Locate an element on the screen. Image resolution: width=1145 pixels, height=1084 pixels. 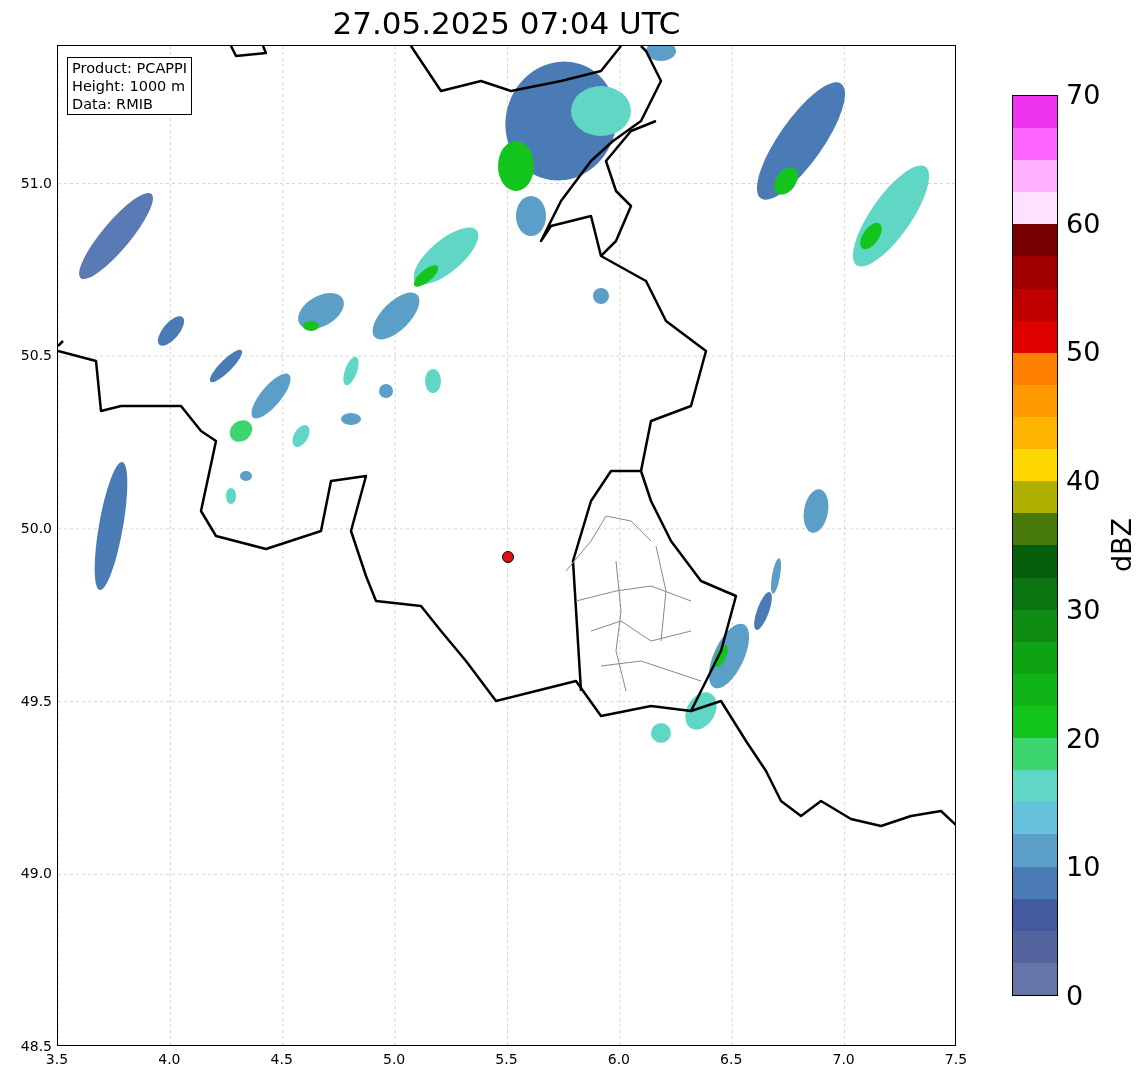
x-tick-label: 6.0 is located at coordinates (618, 1059).